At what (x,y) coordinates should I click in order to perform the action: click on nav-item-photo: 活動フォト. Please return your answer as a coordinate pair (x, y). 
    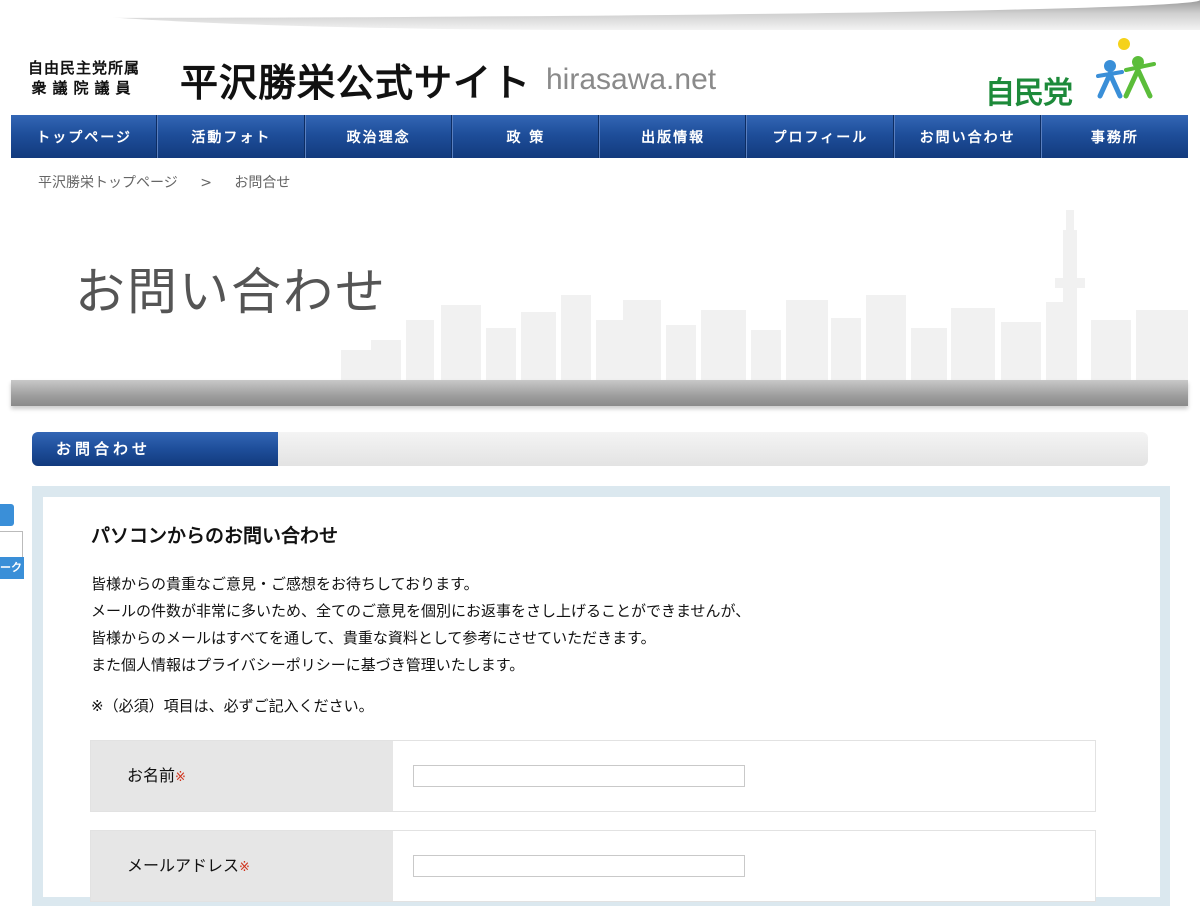
    Looking at the image, I should click on (232, 136).